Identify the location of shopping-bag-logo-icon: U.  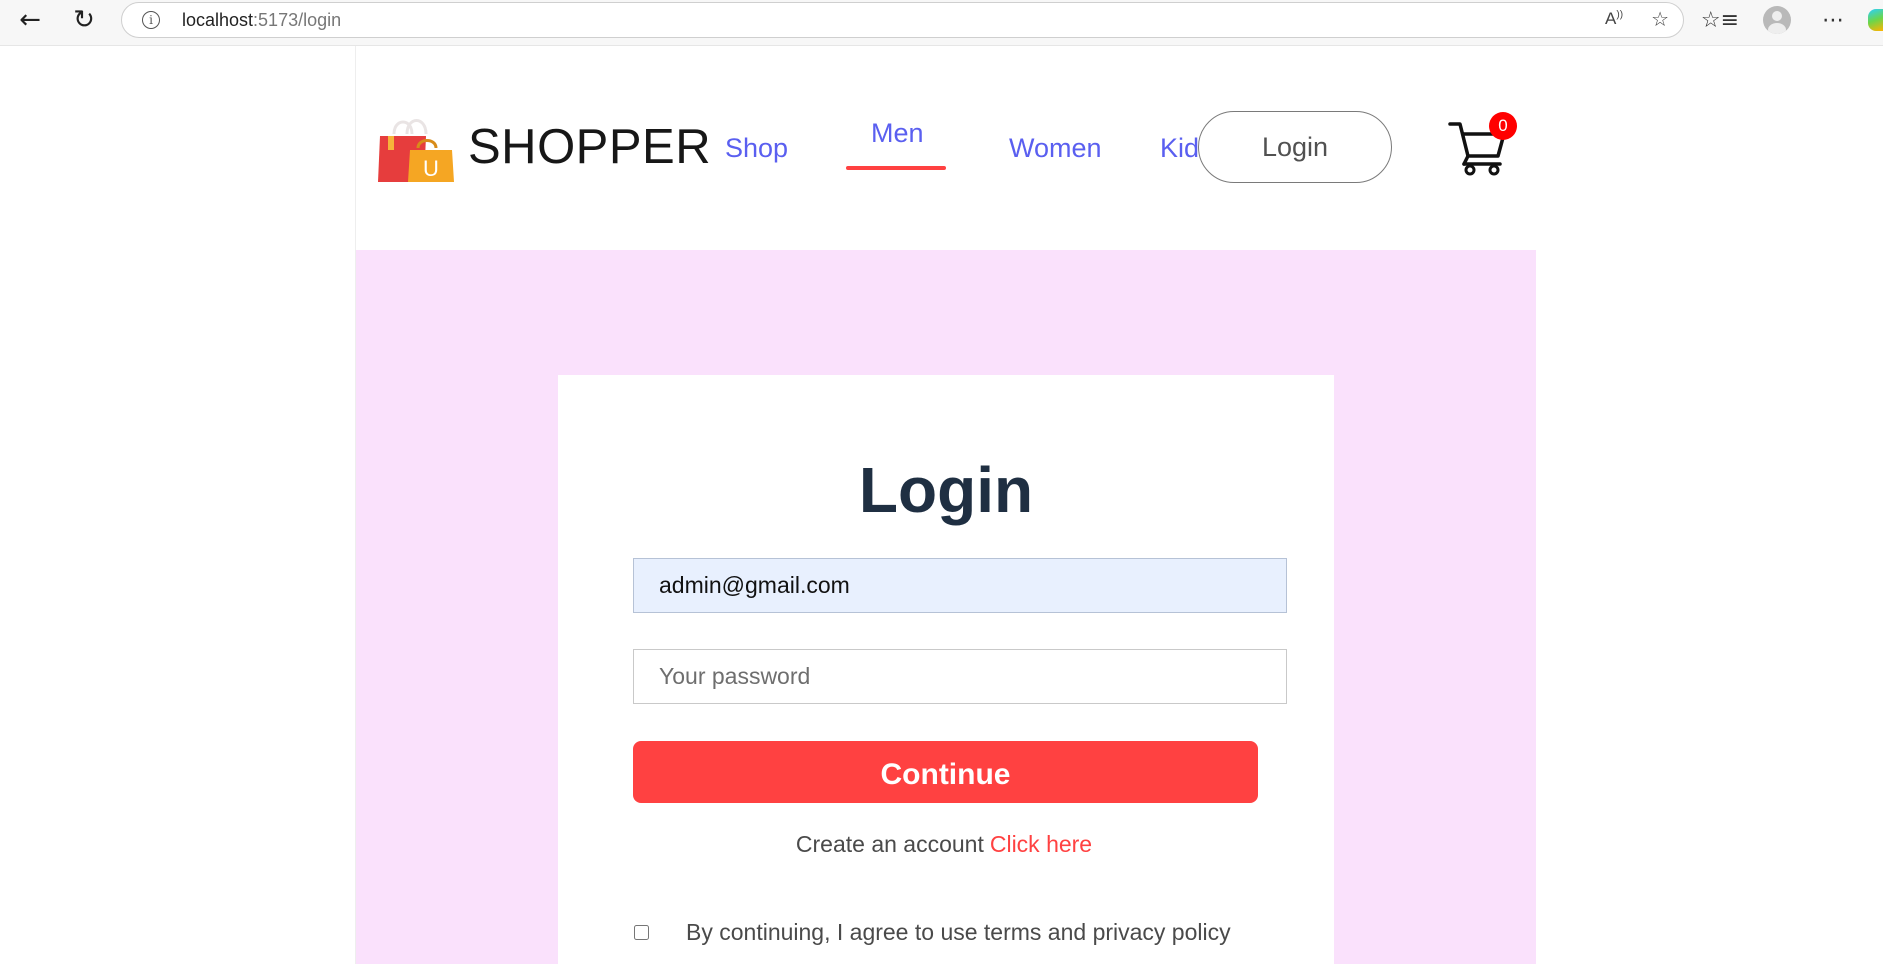
(416, 150).